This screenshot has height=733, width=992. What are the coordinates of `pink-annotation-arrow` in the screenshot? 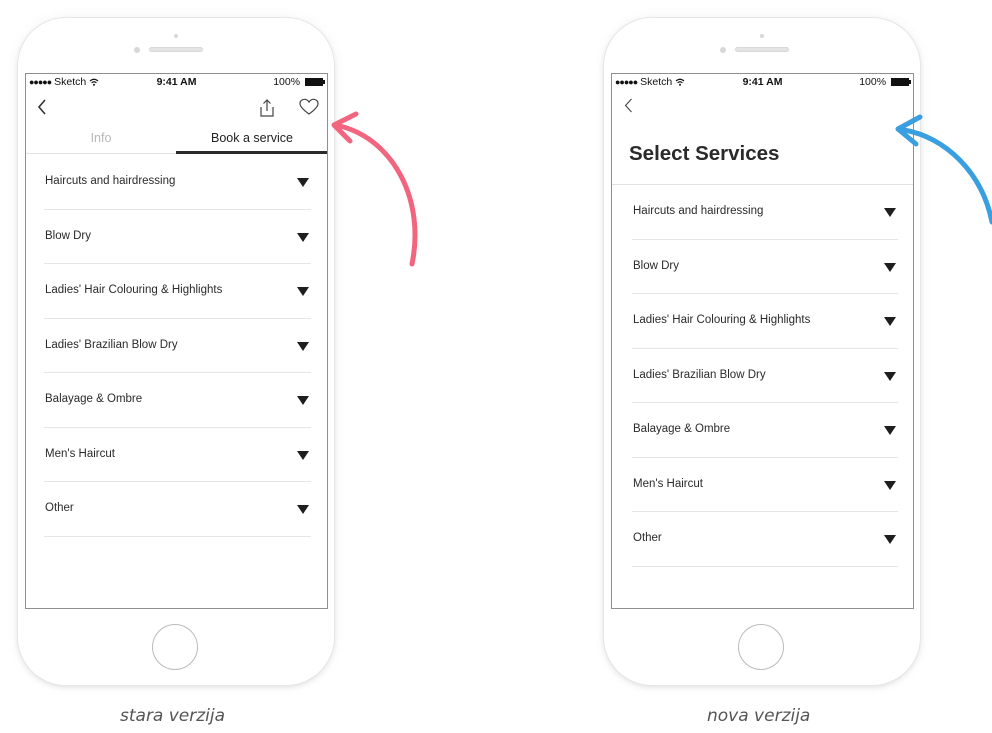 It's located at (374, 189).